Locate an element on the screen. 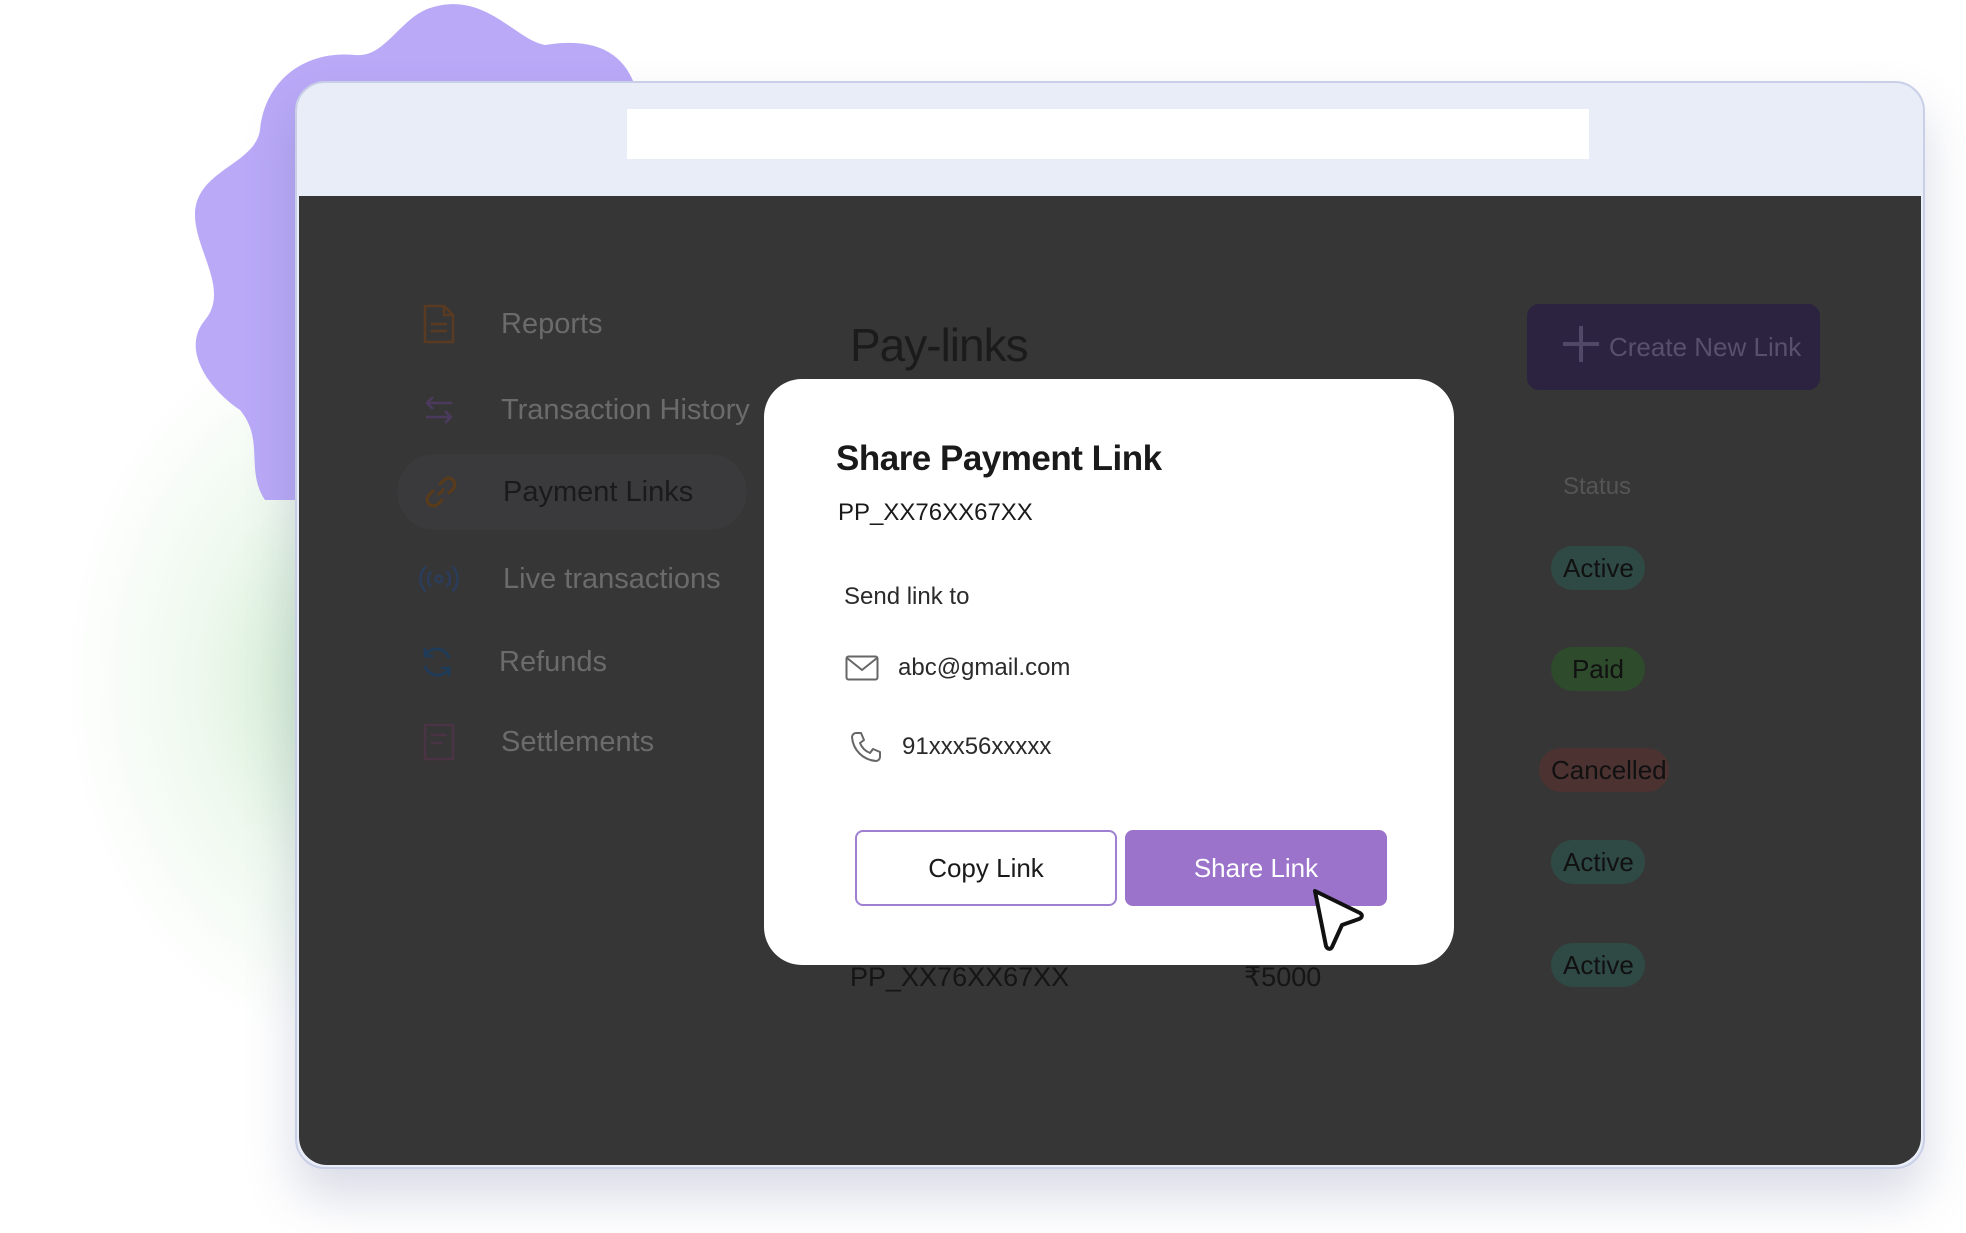  status-badge: Paid is located at coordinates (1598, 669).